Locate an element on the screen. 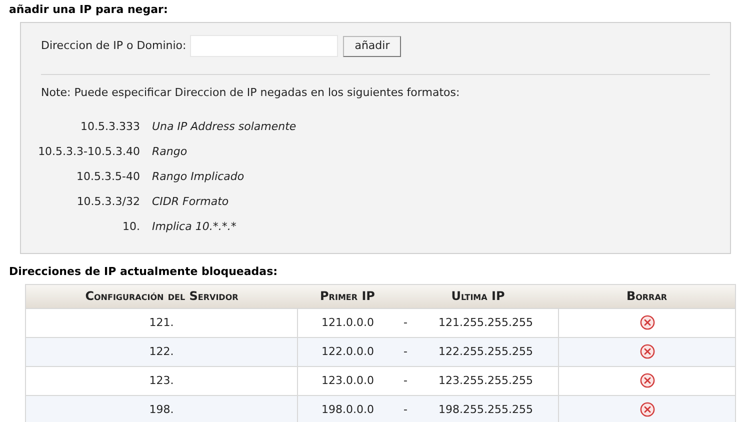  format-example: 10.5.3.3/32 is located at coordinates (108, 202).